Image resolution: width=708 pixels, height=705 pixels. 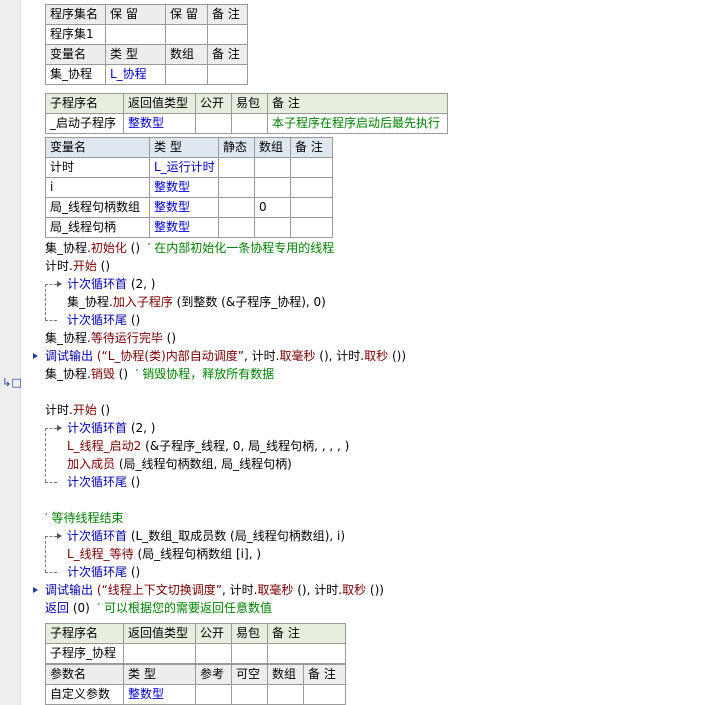 I want to click on subroutine-table-2: 子程序名 返回值类型 公开 易包 备 注 子程序_协程, so click(x=195, y=643).